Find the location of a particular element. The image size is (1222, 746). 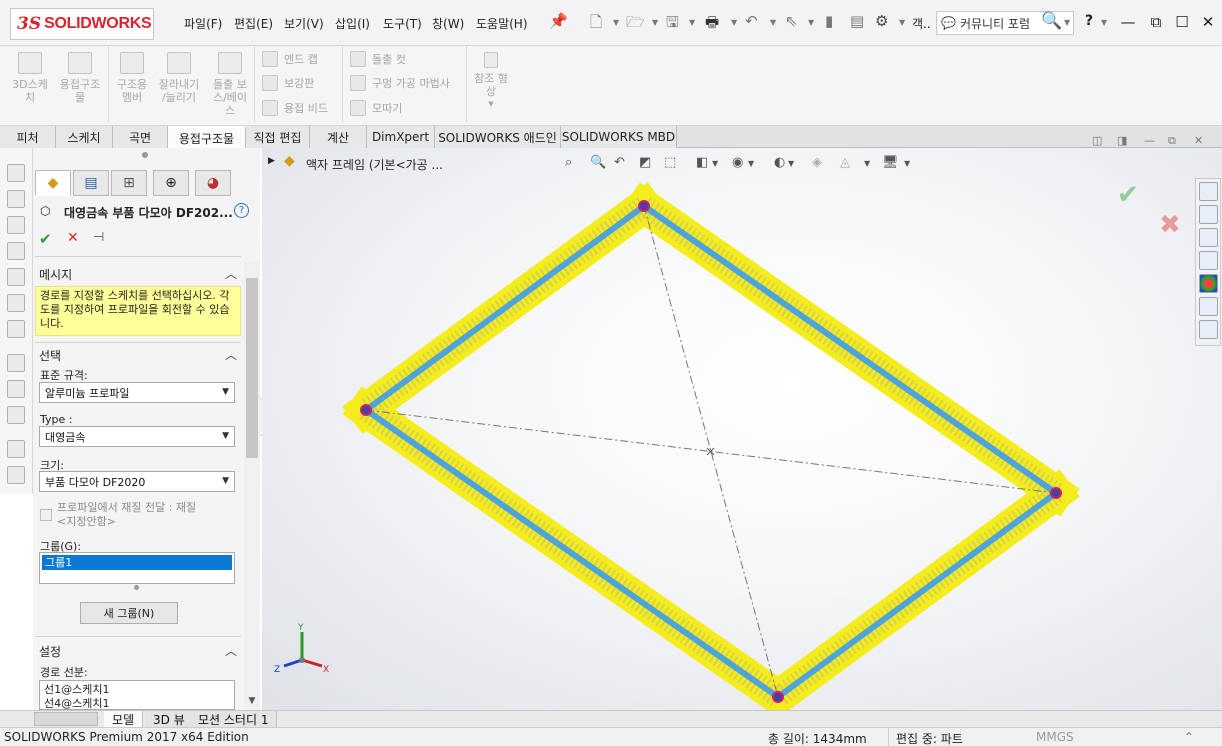

help-dropdown-chevron-icon: ▼ is located at coordinates (1104, 22).